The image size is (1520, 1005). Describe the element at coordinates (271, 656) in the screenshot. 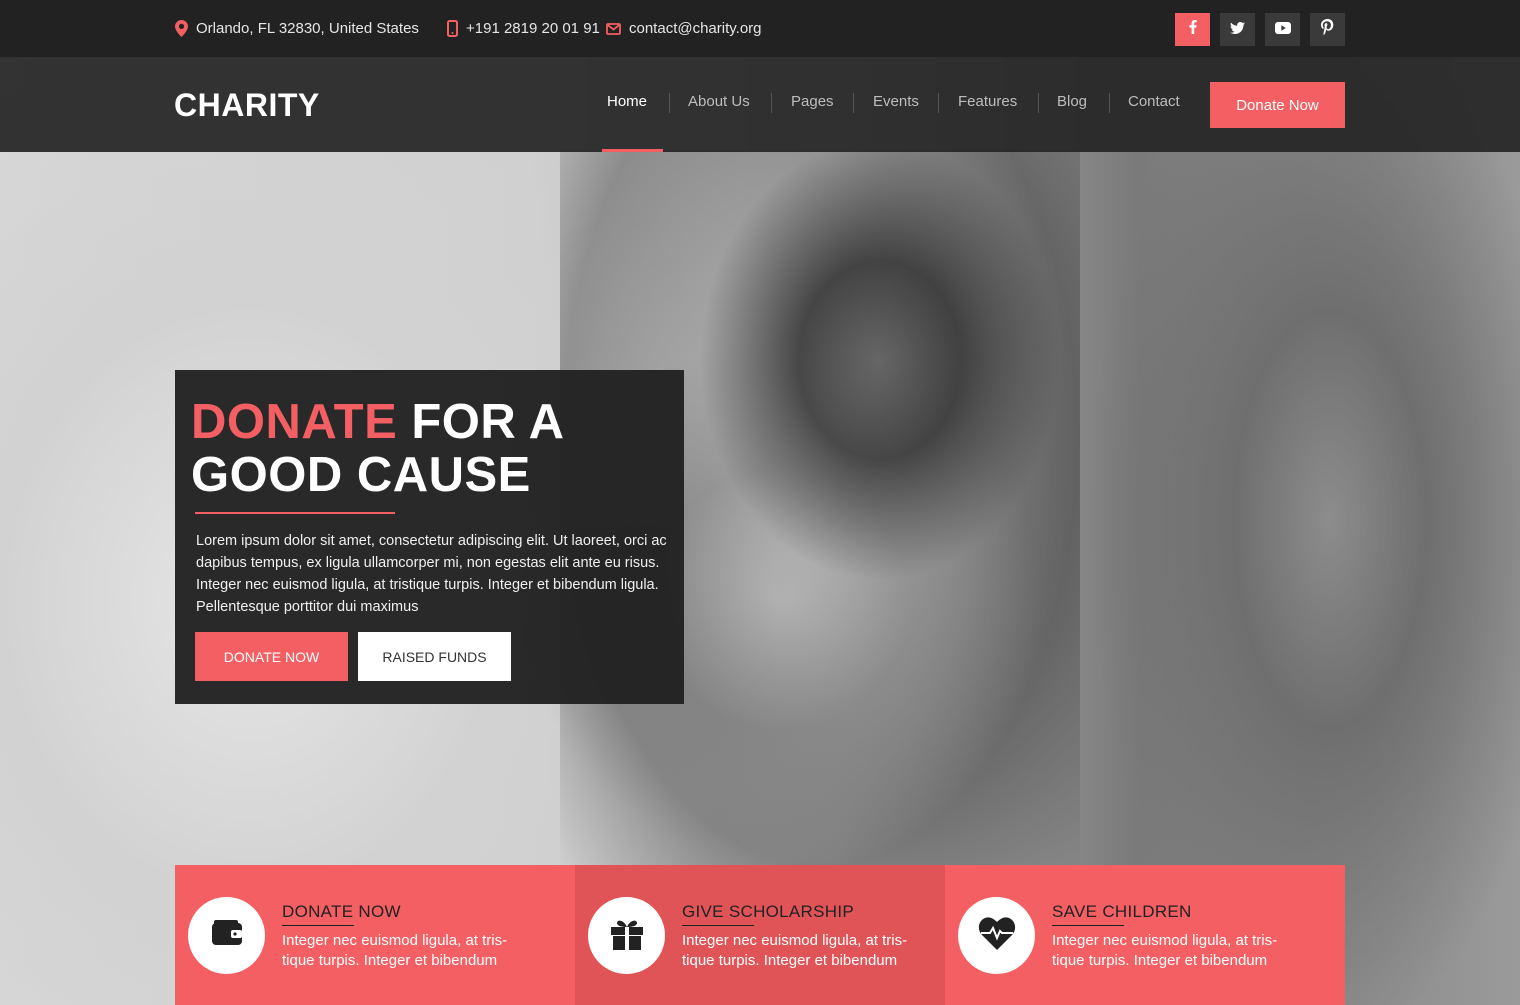

I see `hero-donate-now-button: DONATE NOW` at that location.